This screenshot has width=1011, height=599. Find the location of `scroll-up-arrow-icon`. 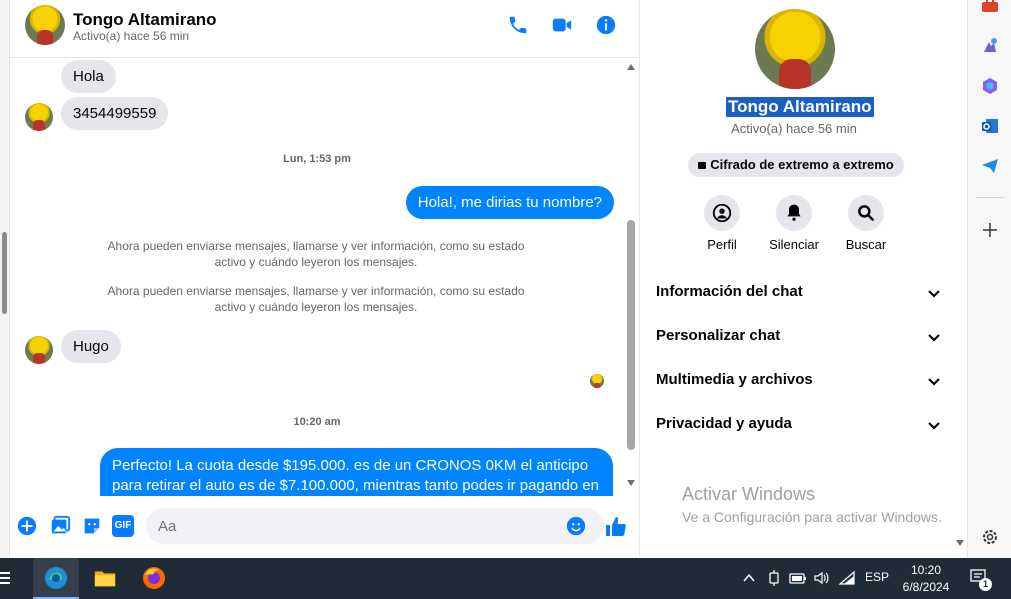

scroll-up-arrow-icon is located at coordinates (631, 67).